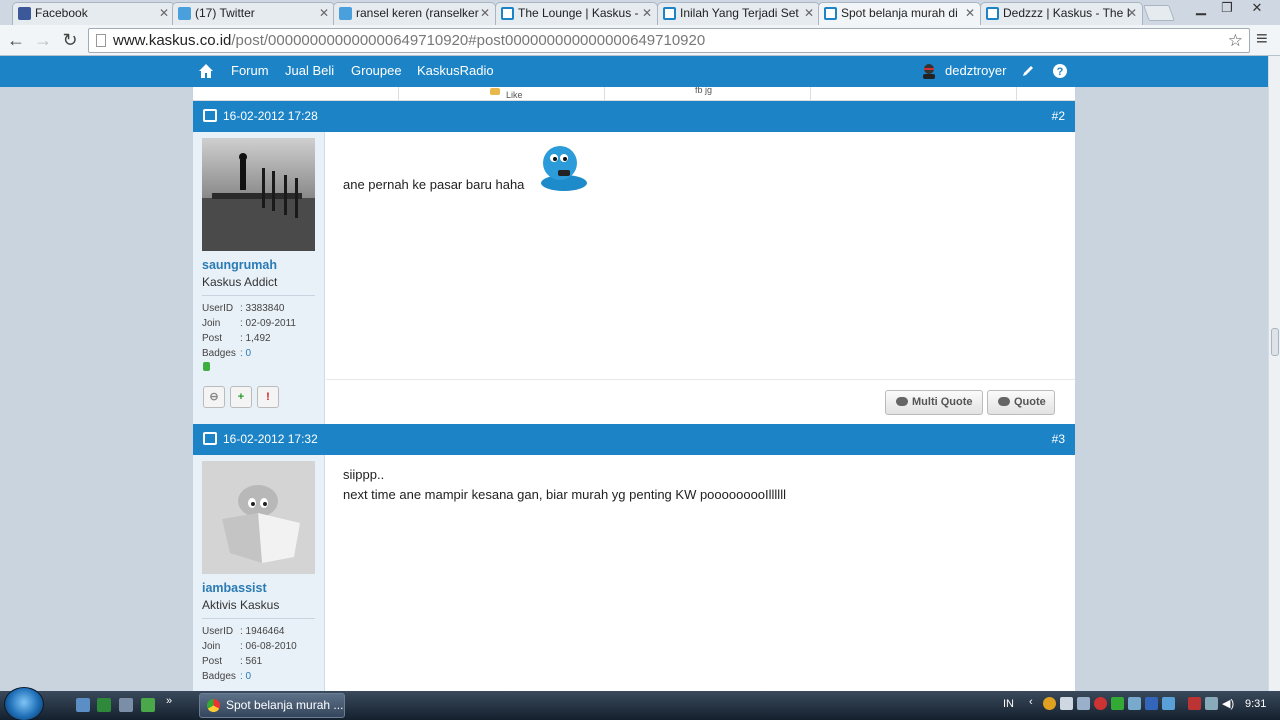 This screenshot has height=720, width=1280. I want to click on clock: 9:31, so click(1255, 704).